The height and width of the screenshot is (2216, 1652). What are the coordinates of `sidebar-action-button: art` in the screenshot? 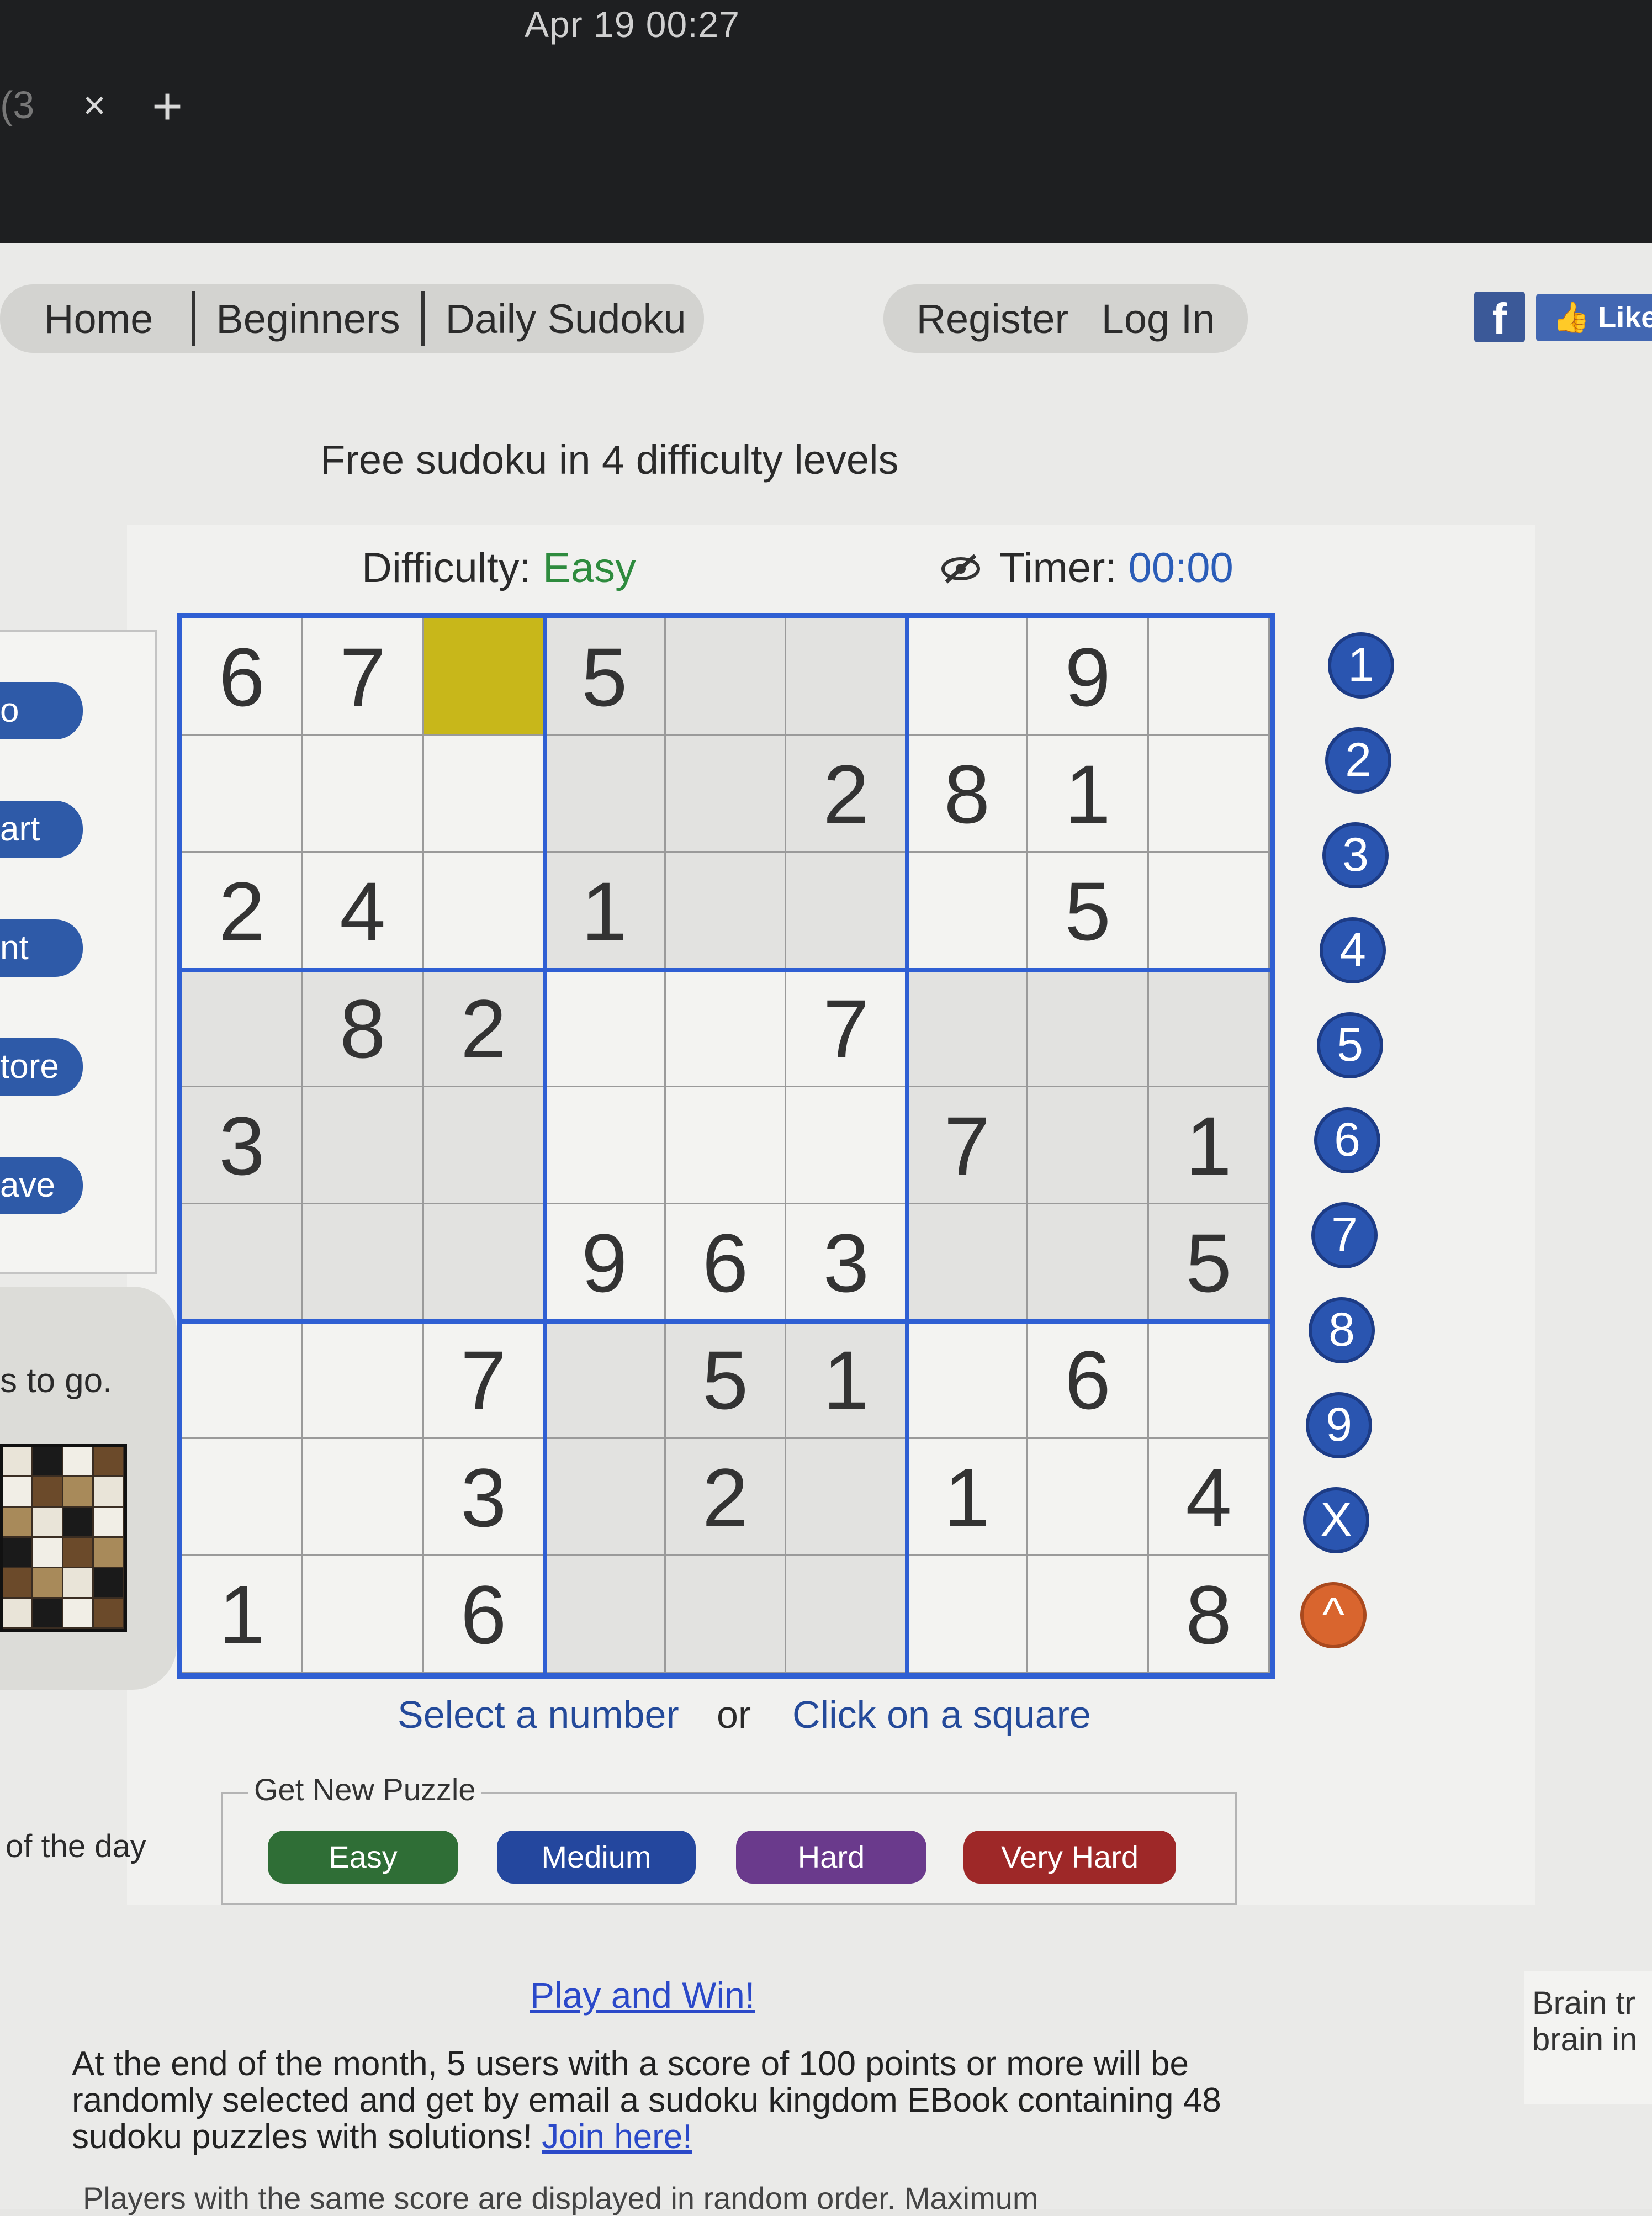 It's located at (41, 829).